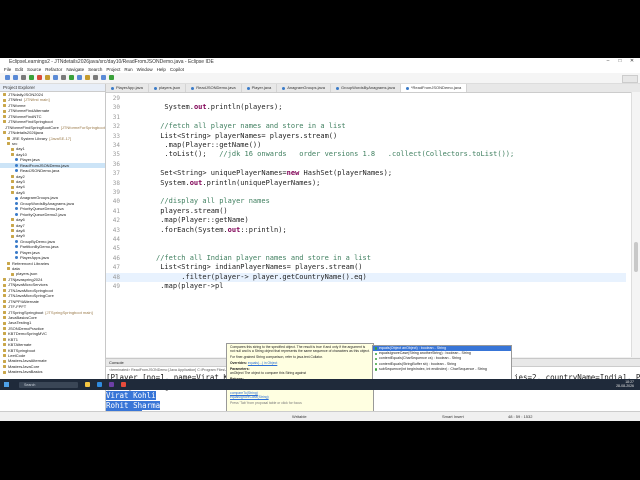  I want to click on code-line: 44, so click(366, 239).